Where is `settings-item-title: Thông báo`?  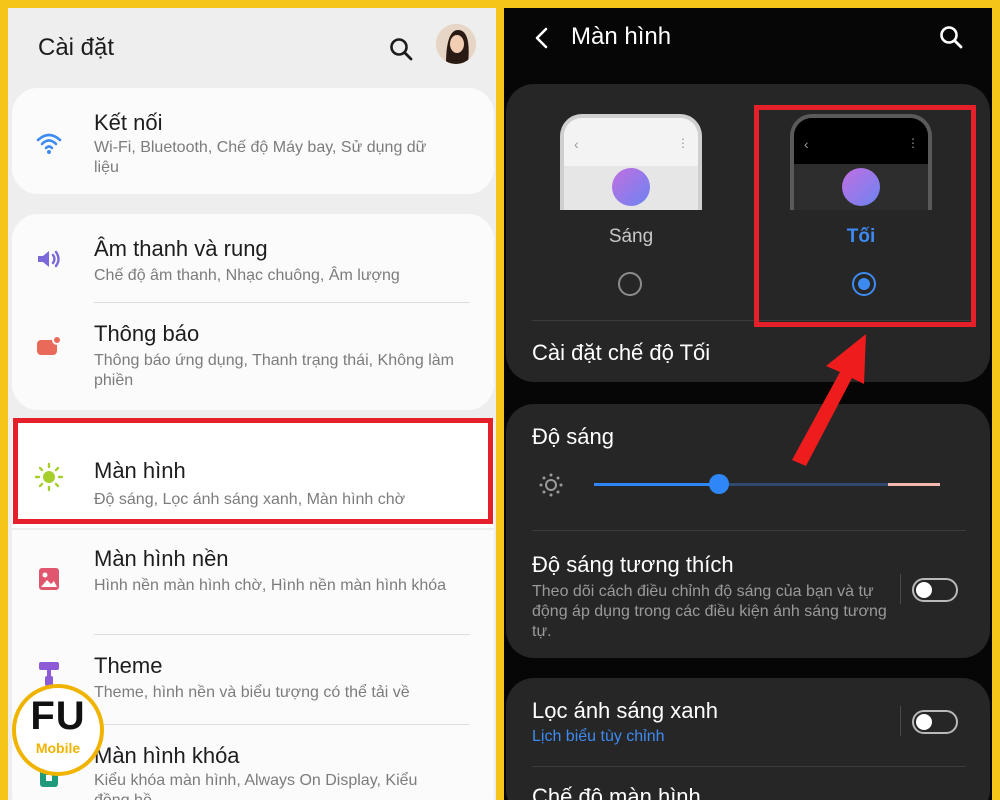
settings-item-title: Thông báo is located at coordinates (147, 333).